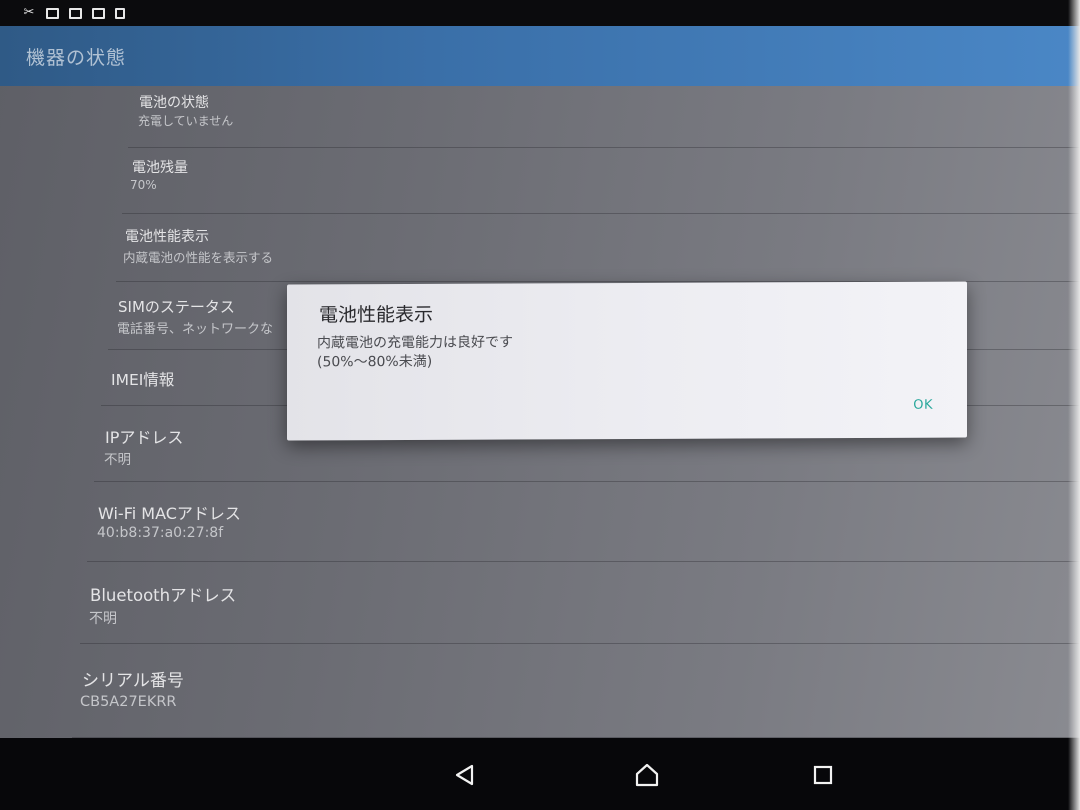 The width and height of the screenshot is (1080, 810). Describe the element at coordinates (143, 380) in the screenshot. I see `list-item-title: IMEI情報` at that location.